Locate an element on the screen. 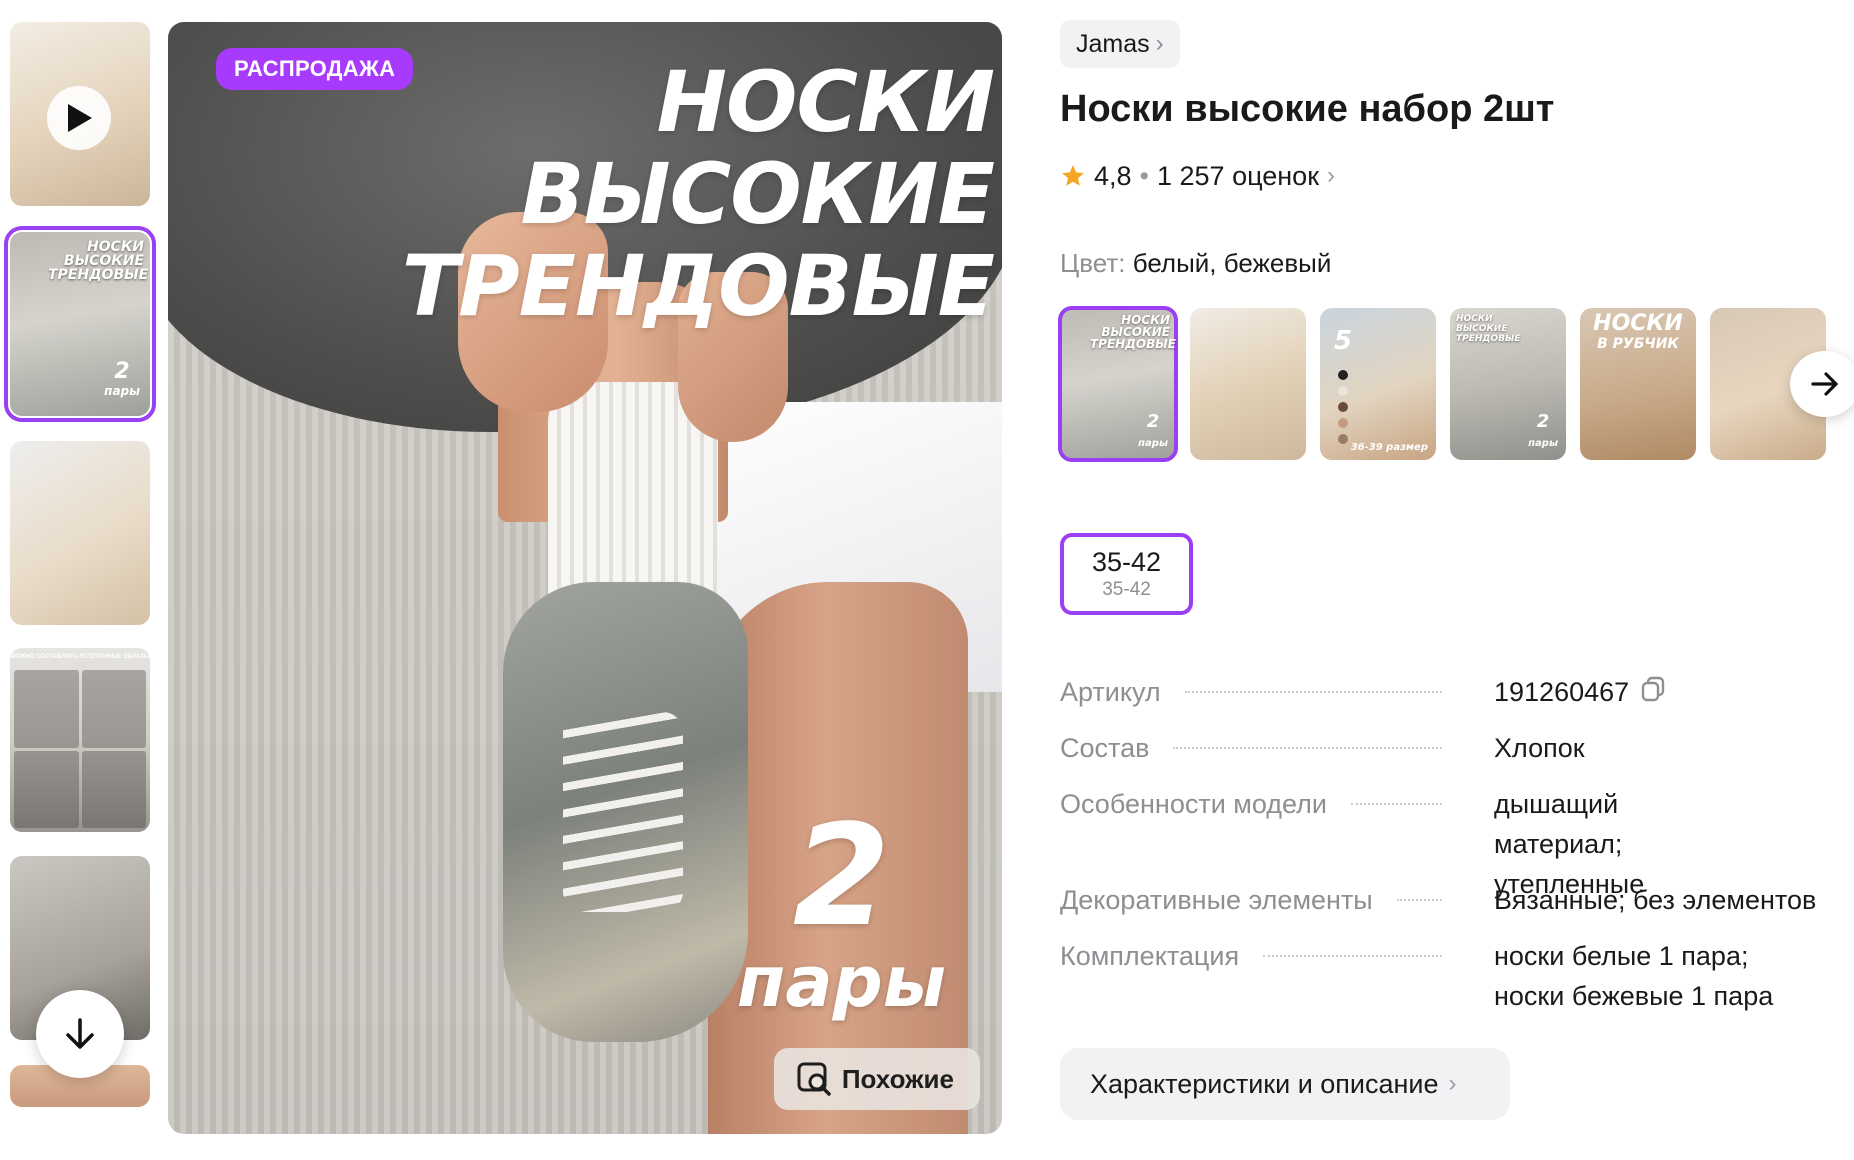 The image size is (1854, 1160). copy-icon is located at coordinates (1653, 694).